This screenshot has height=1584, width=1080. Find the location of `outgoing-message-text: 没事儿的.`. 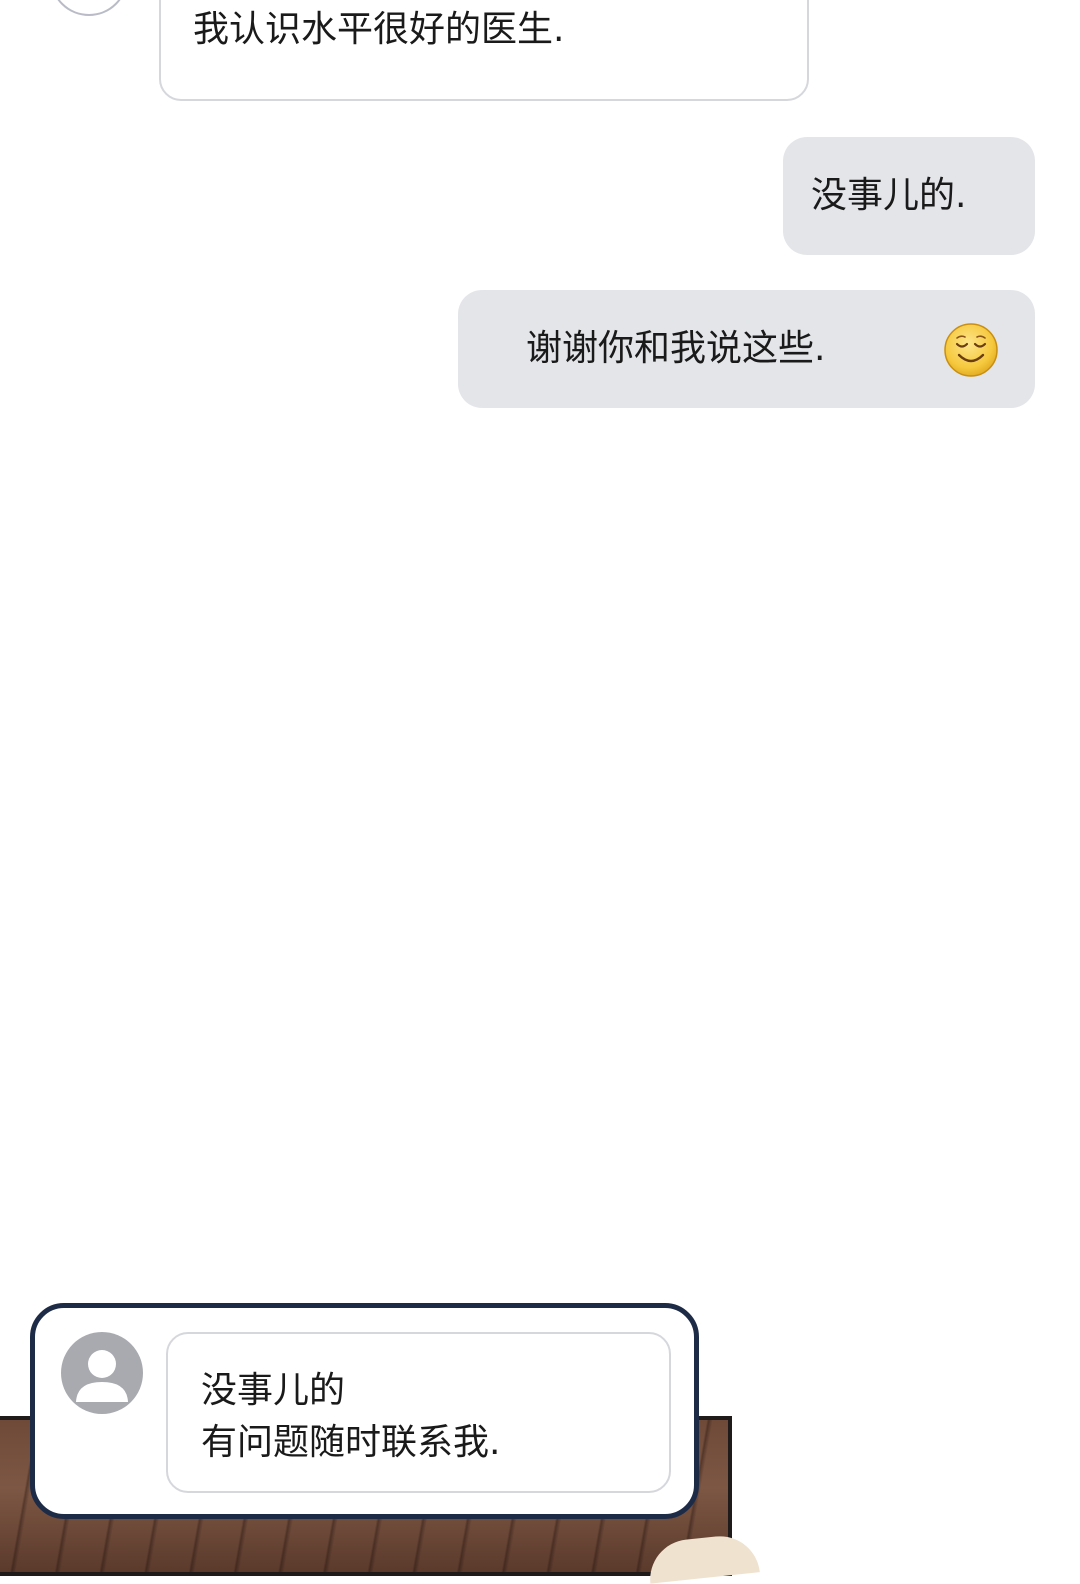

outgoing-message-text: 没事儿的. is located at coordinates (889, 195).